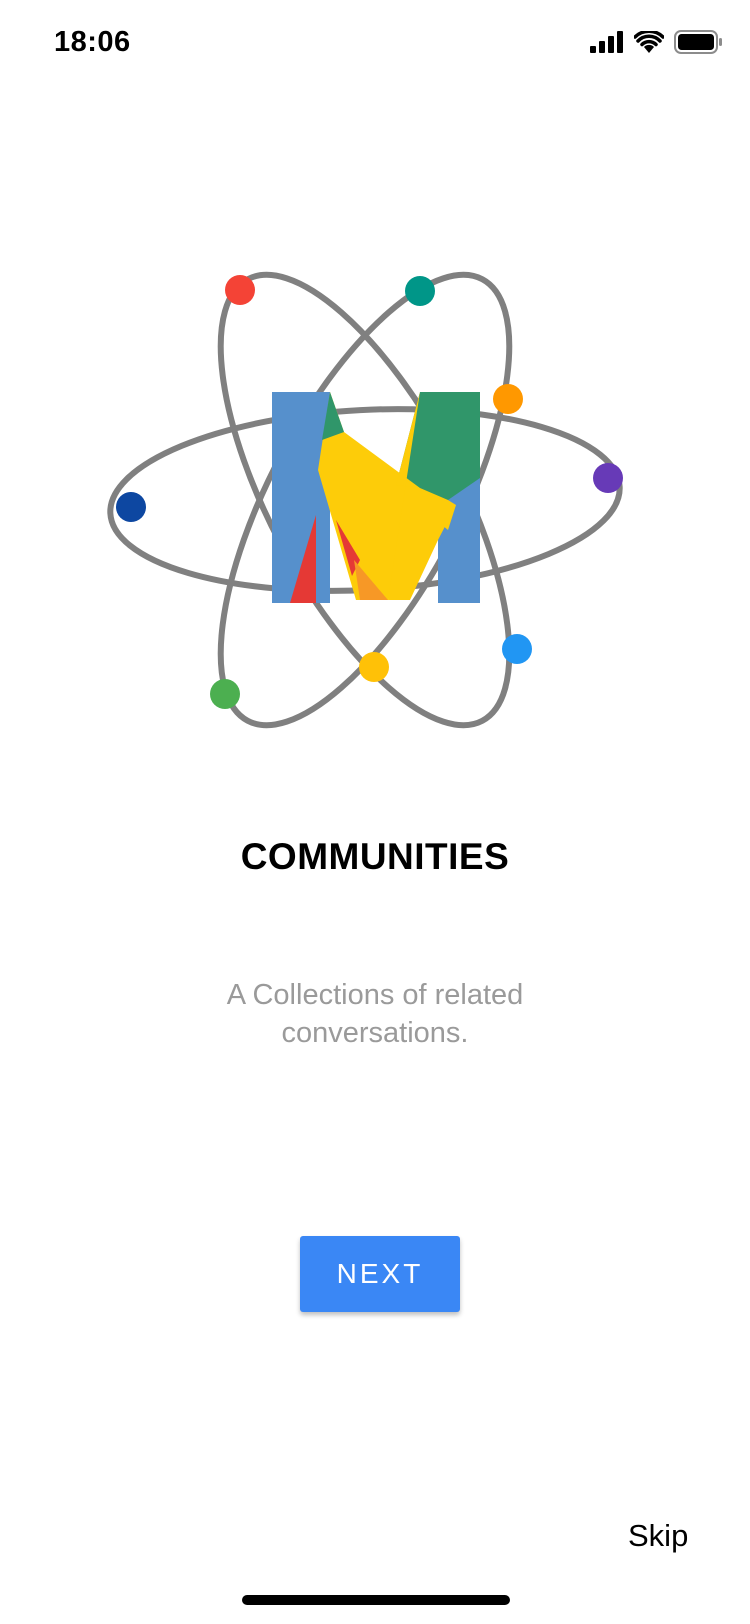 The width and height of the screenshot is (750, 1624). I want to click on page-title: COMMUNITIES, so click(375, 856).